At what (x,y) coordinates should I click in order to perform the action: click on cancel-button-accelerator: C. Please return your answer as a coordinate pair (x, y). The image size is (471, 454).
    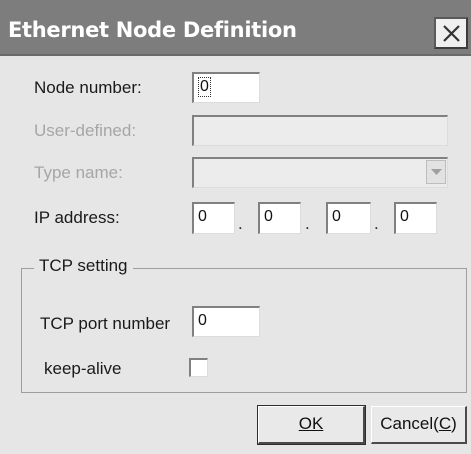
    Looking at the image, I should click on (445, 423).